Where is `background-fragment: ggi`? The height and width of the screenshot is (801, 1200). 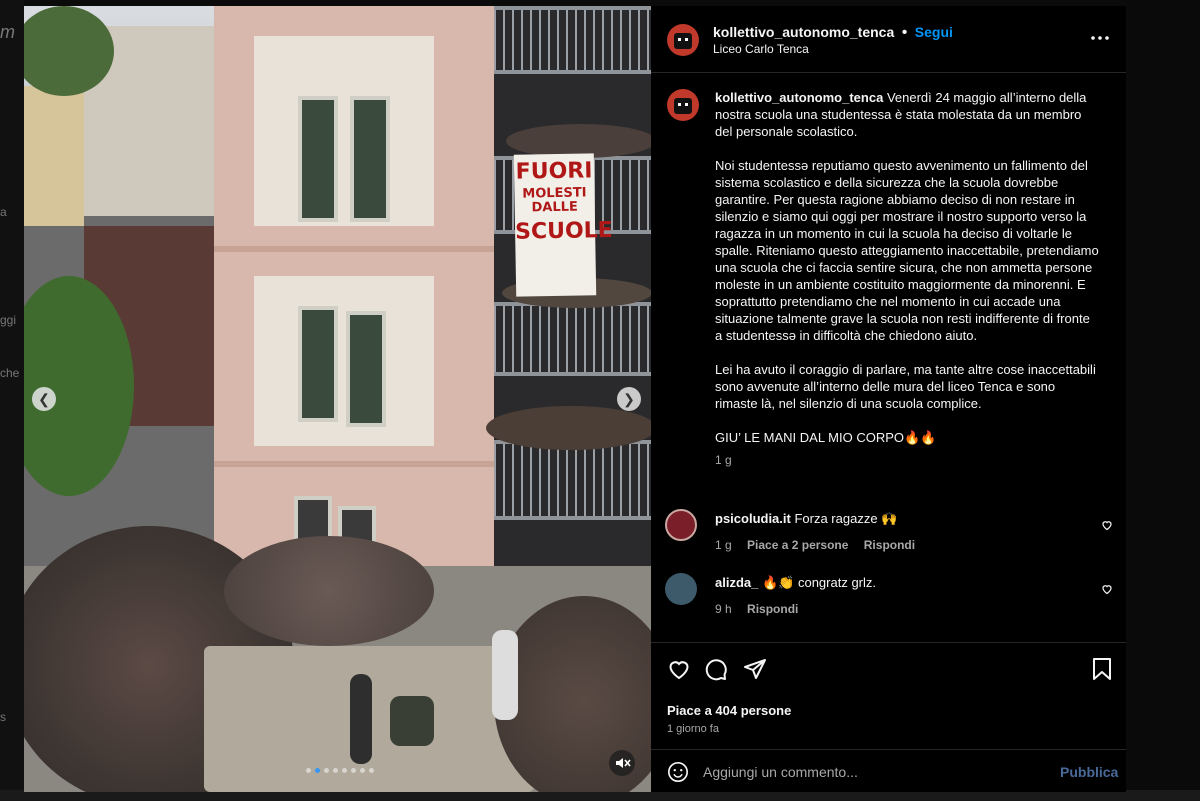 background-fragment: ggi is located at coordinates (8, 320).